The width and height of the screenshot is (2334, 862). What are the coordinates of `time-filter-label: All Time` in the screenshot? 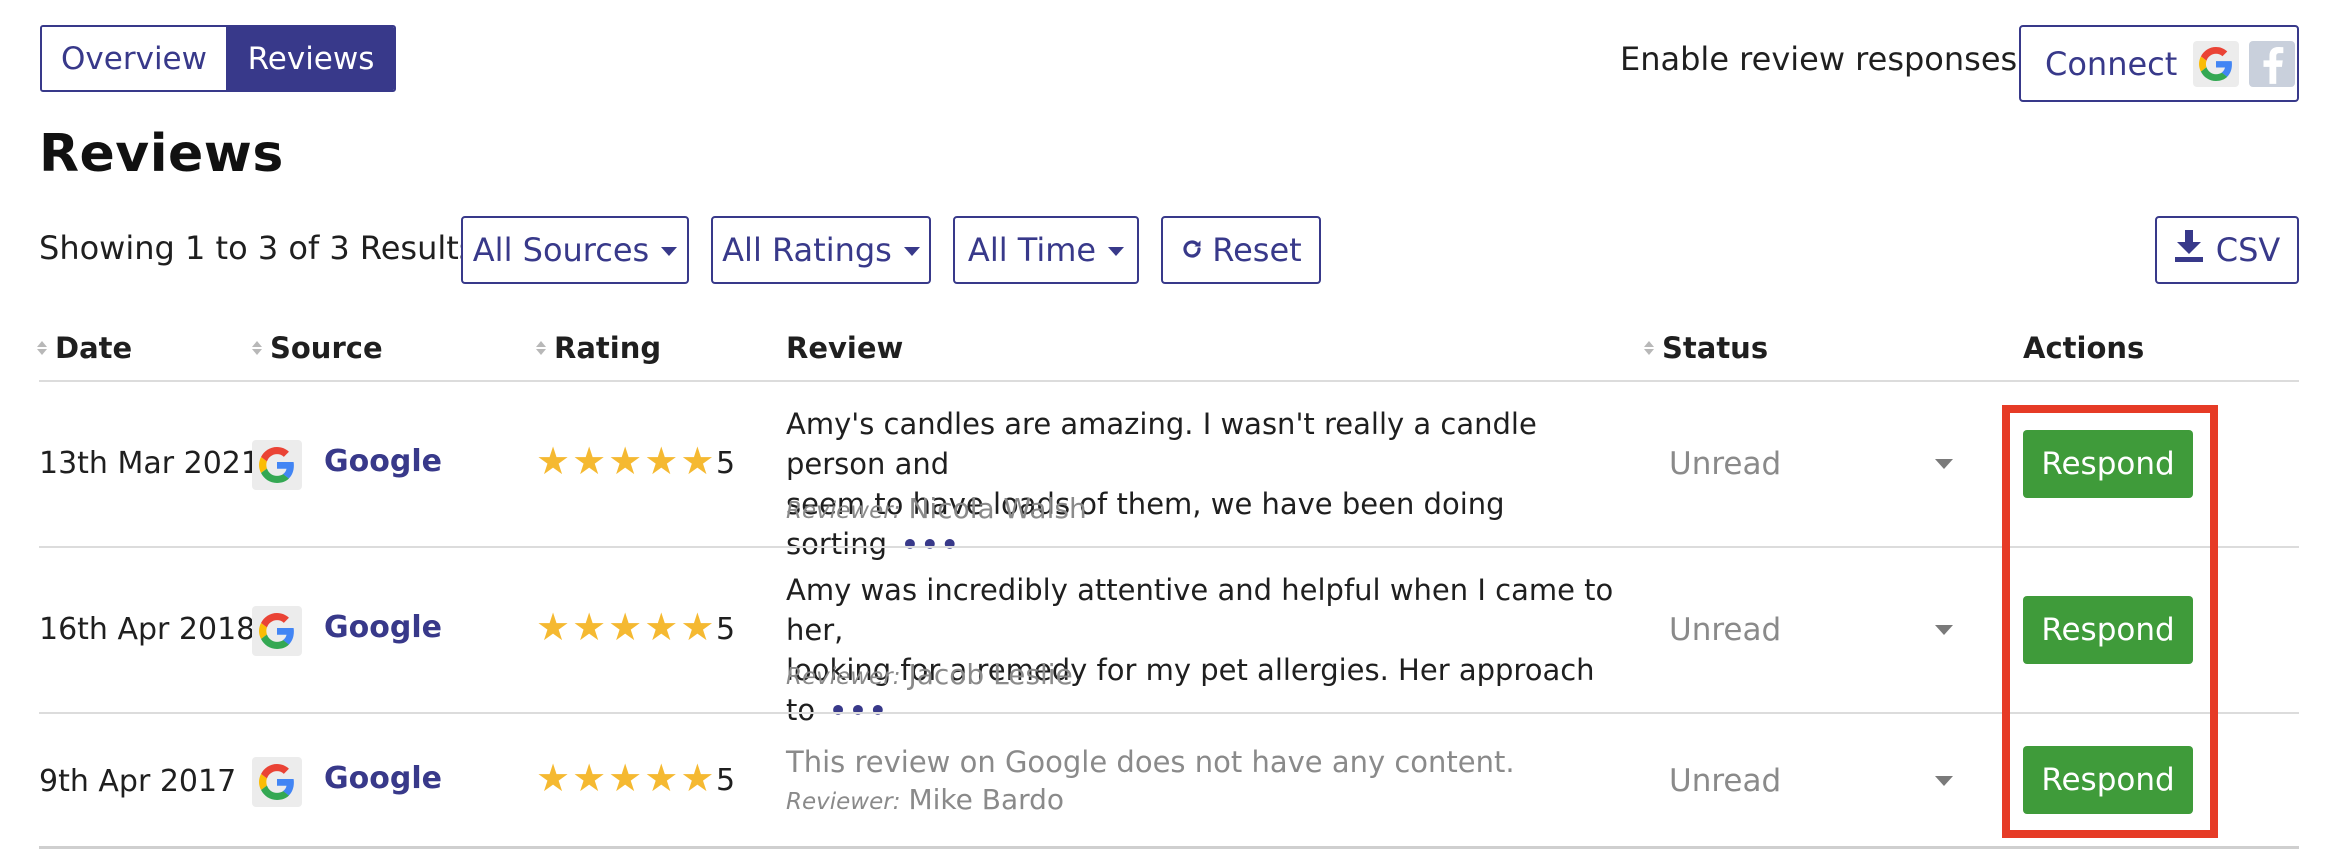 It's located at (1032, 250).